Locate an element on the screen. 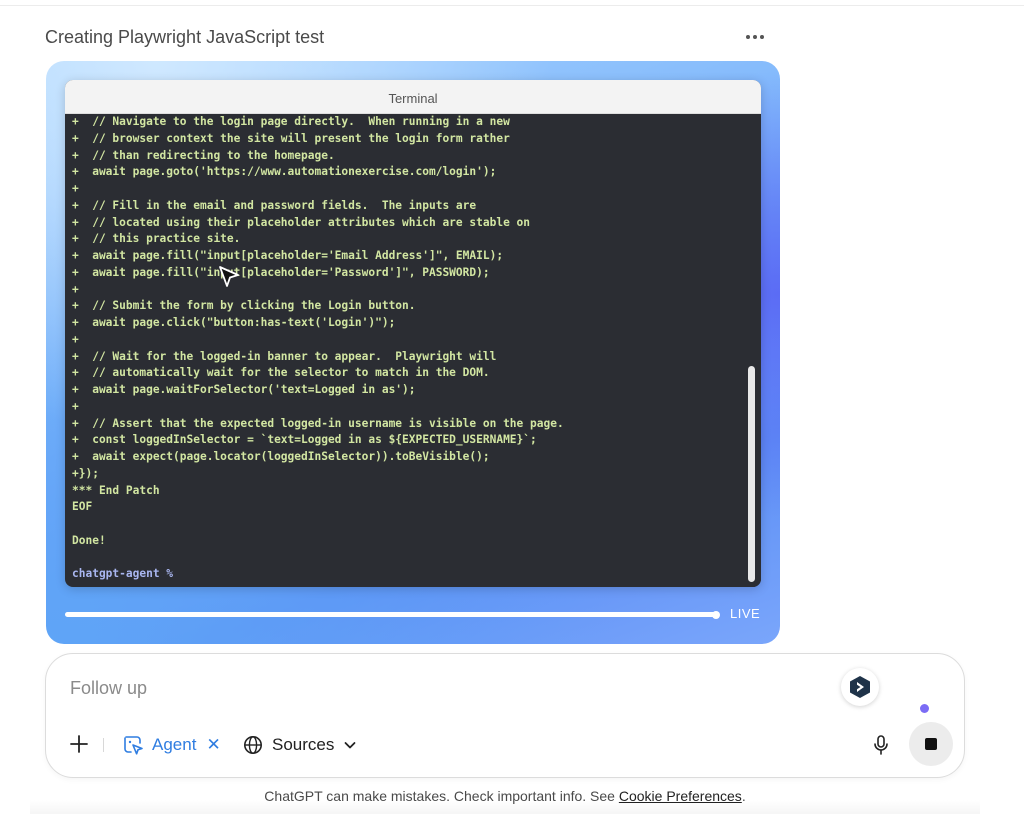 The height and width of the screenshot is (814, 1024). mouse-pointer-icon is located at coordinates (229, 276).